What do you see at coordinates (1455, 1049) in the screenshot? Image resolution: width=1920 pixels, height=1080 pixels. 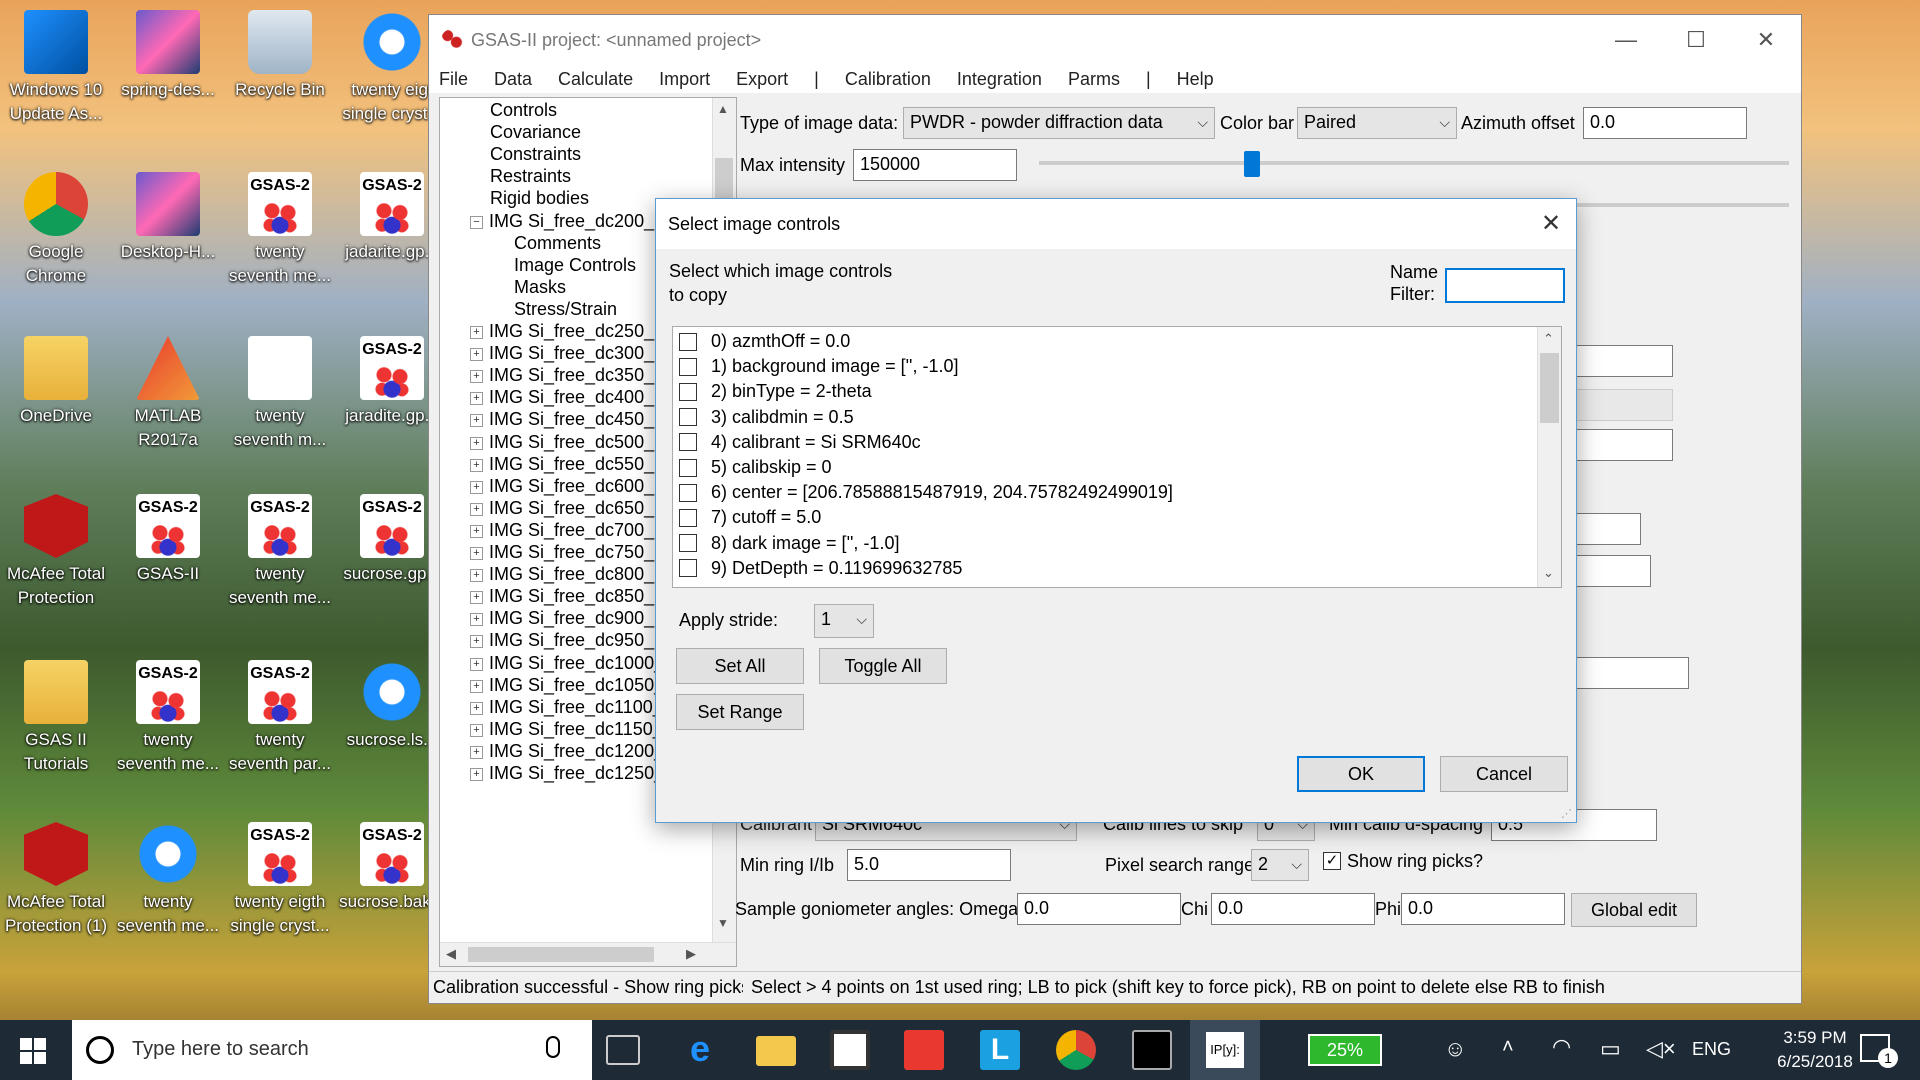 I see `people-icon: ☺` at bounding box center [1455, 1049].